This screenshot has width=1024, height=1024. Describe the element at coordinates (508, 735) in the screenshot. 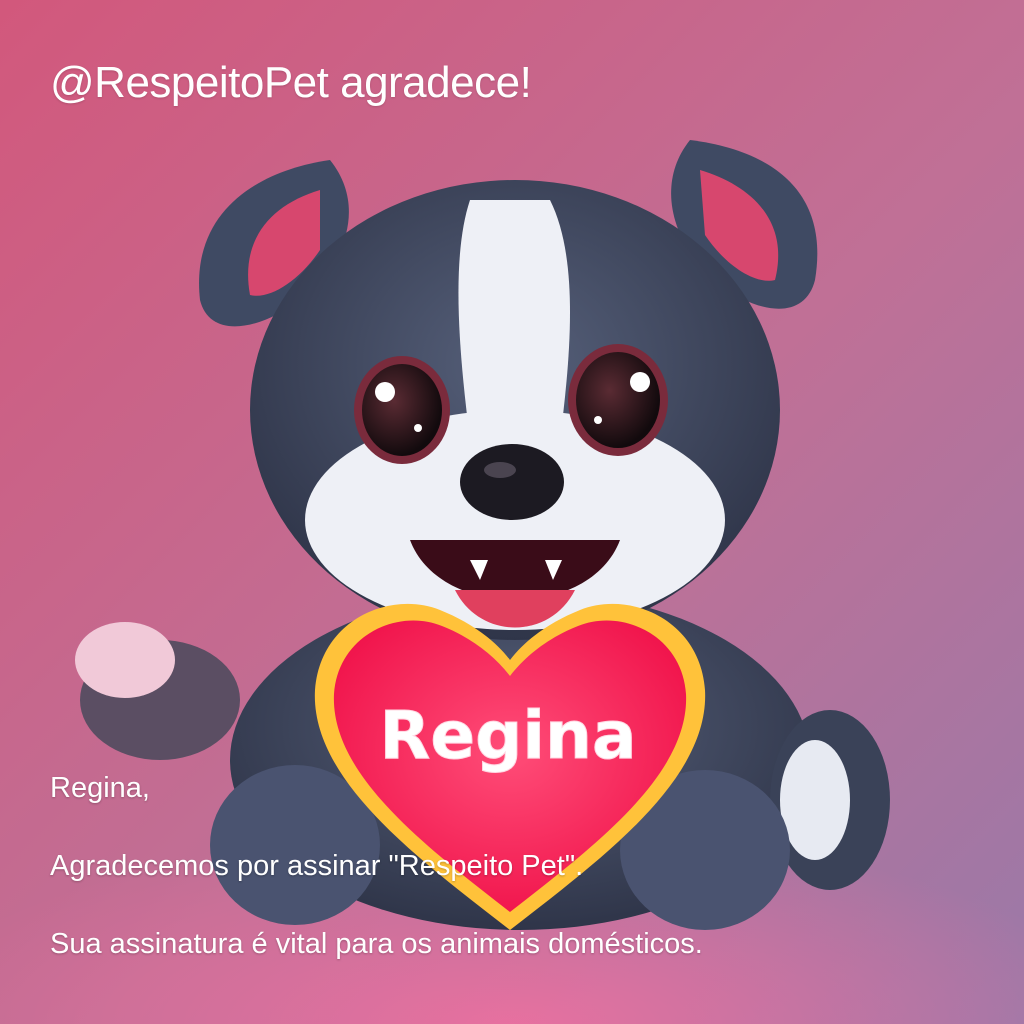

I see `heart-name-text: Regina` at that location.